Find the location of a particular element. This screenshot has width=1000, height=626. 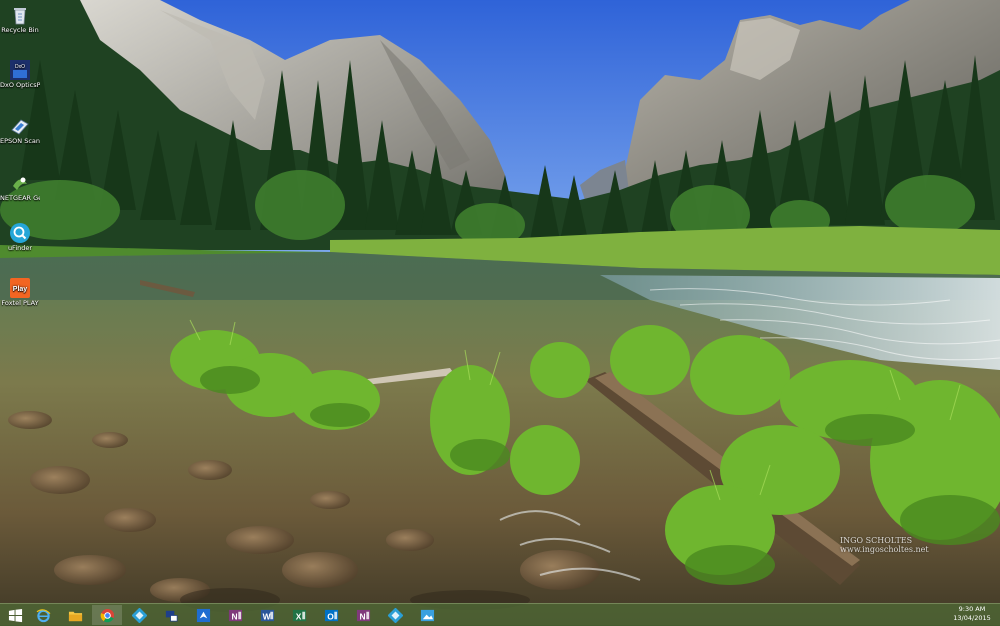

desktop-icon-label: NETGEAR Genie is located at coordinates (20, 198).